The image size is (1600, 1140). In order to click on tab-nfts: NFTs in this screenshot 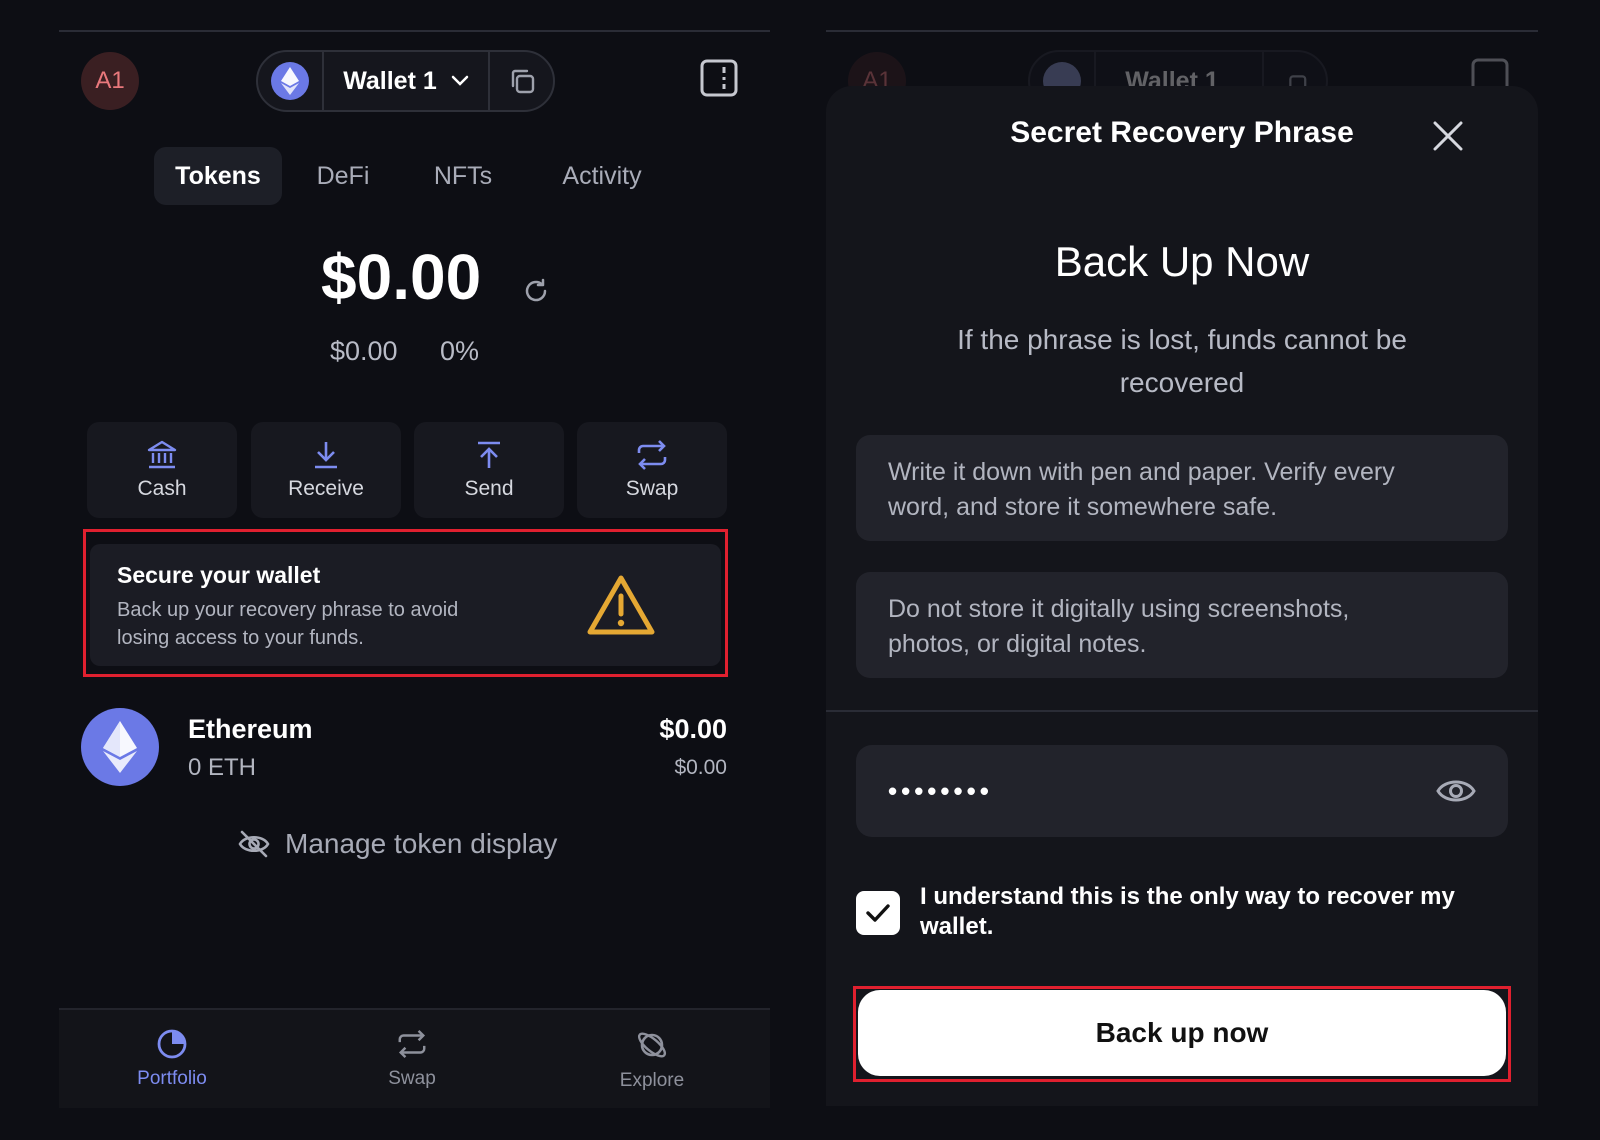, I will do `click(463, 176)`.